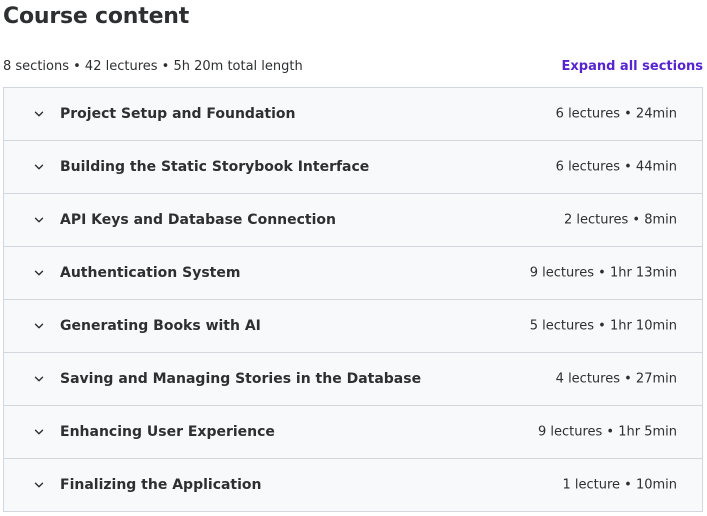 The image size is (707, 516). Describe the element at coordinates (616, 167) in the screenshot. I see `section-meta: 6 lectures • 44min` at that location.